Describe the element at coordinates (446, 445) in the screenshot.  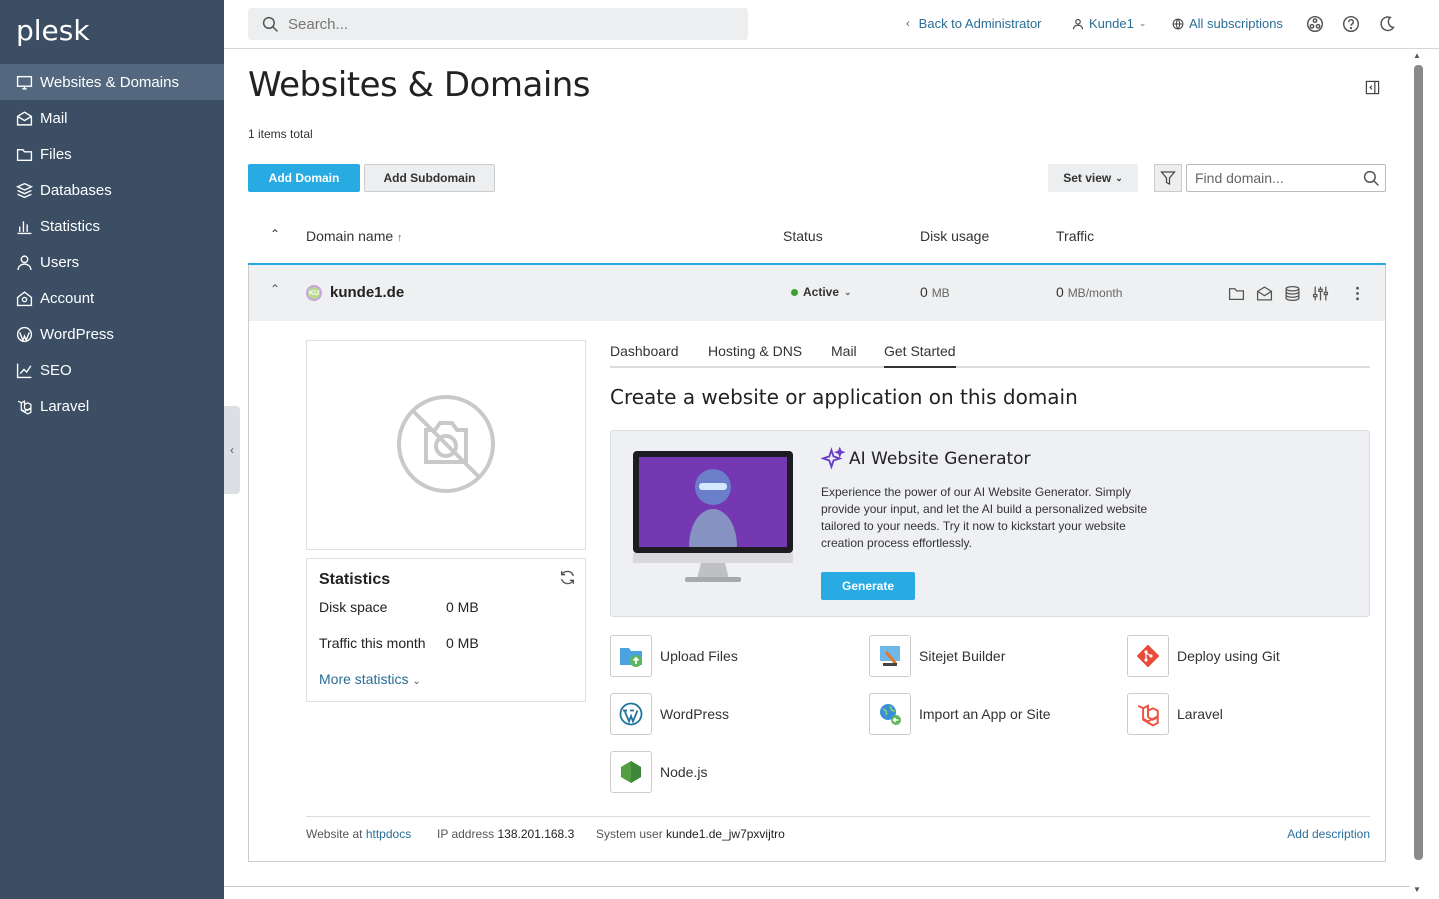
I see `website-preview` at that location.